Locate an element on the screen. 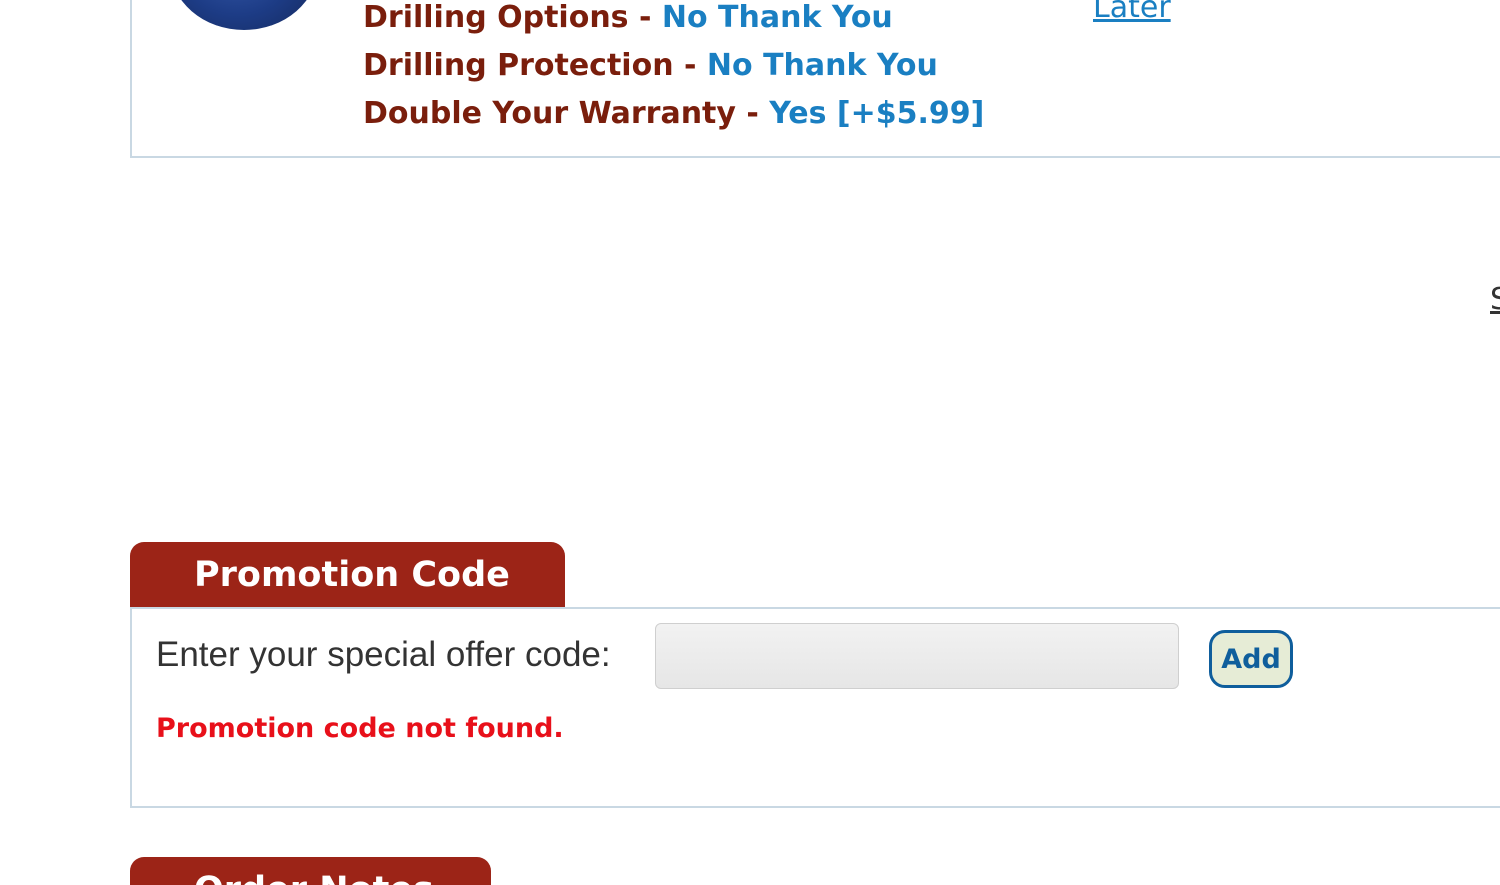  option-label: Drilling Protection - is located at coordinates (535, 65).